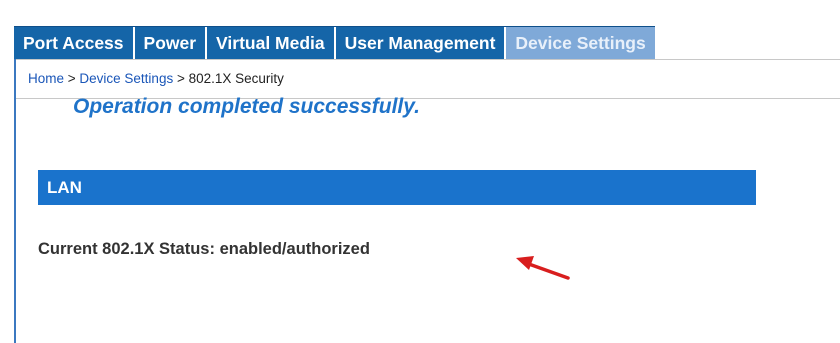 Image resolution: width=840 pixels, height=343 pixels. What do you see at coordinates (126, 249) in the screenshot?
I see `status-label: Current 802.1X Status:` at bounding box center [126, 249].